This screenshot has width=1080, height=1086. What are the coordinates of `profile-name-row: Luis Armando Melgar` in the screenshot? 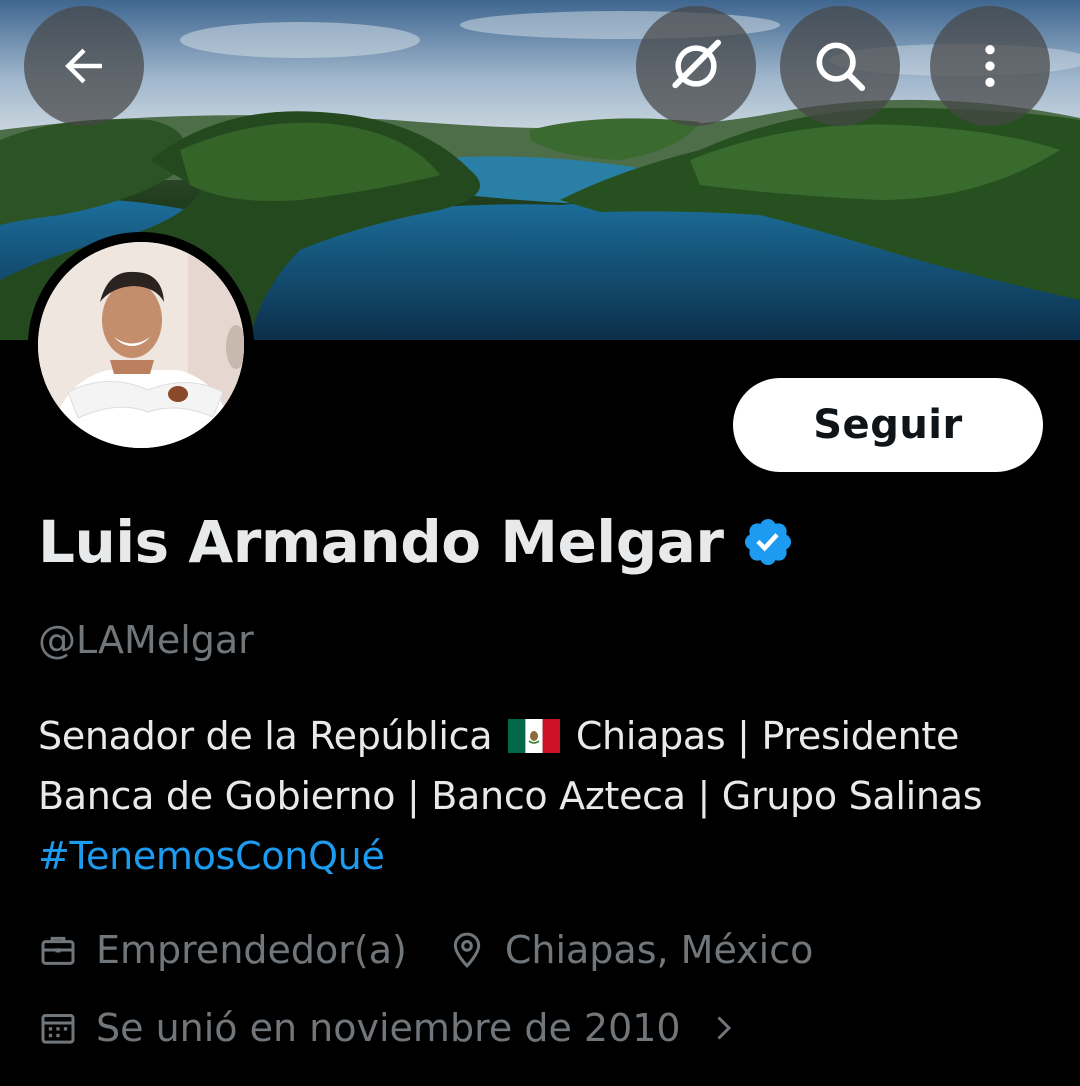 It's located at (416, 542).